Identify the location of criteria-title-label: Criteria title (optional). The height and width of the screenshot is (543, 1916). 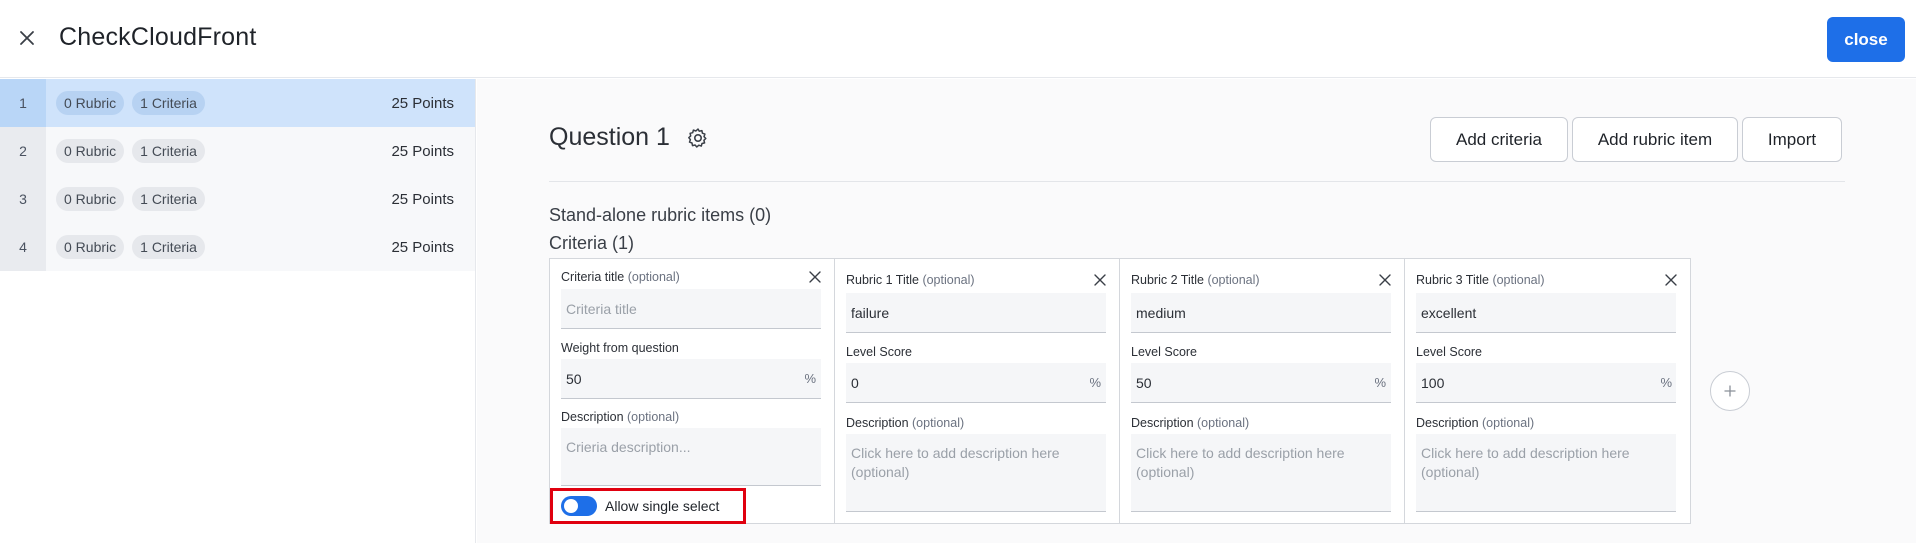
(620, 277).